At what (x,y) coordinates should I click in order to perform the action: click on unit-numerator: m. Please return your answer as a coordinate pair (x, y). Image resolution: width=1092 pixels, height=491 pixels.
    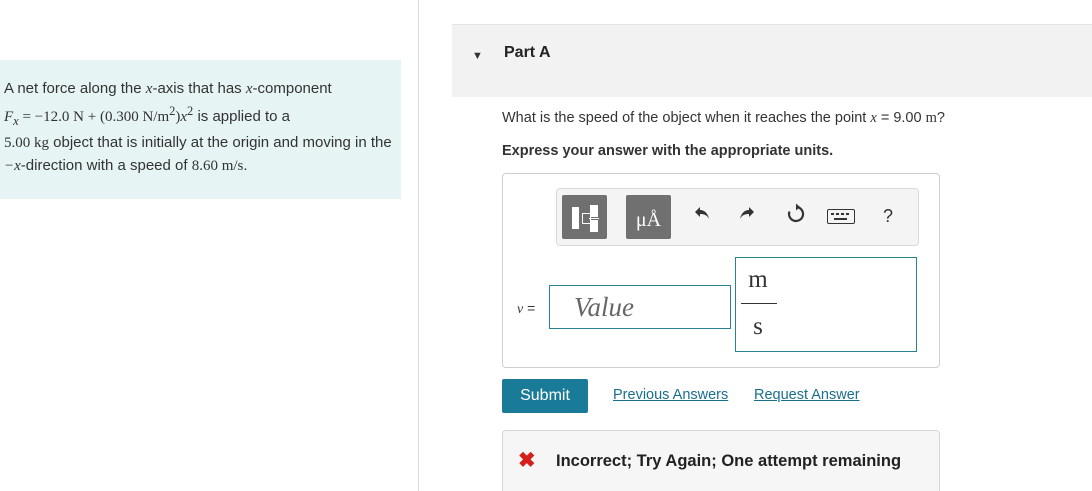
    Looking at the image, I should click on (758, 279).